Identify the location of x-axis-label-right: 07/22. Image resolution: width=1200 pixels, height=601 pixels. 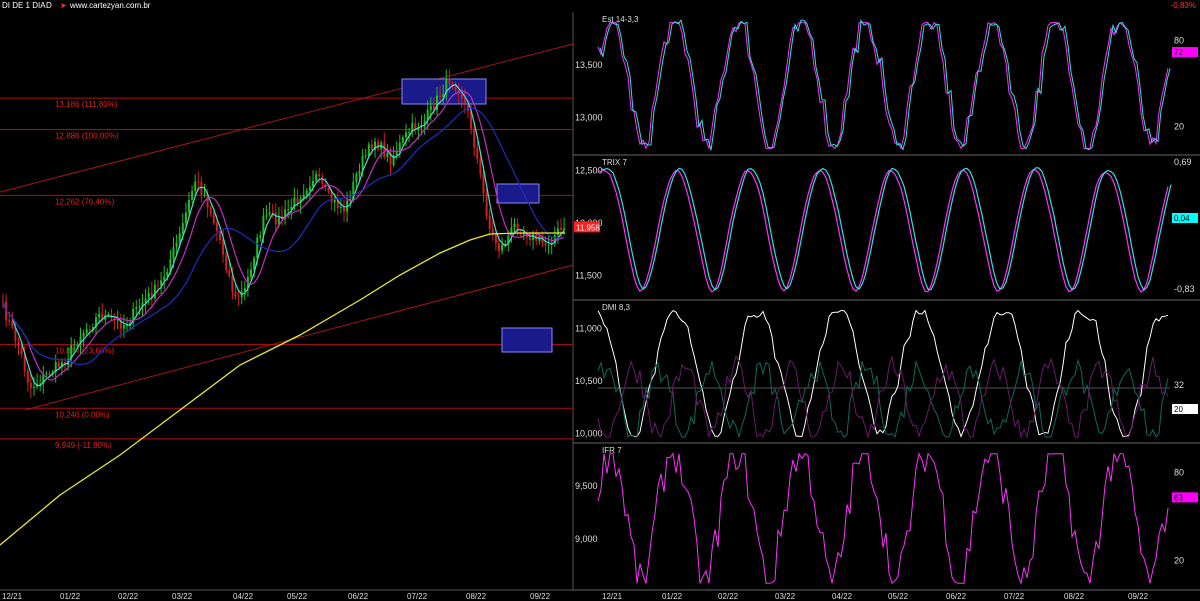
(1014, 596).